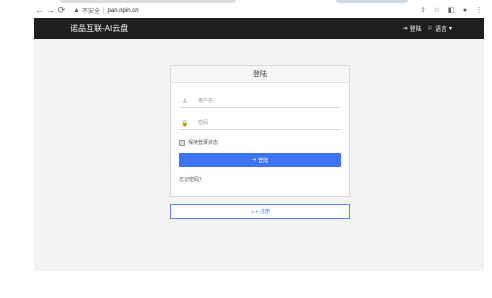 This screenshot has width=492, height=298. I want to click on toolbar-actions: ⇪ ☆ ◧ ● ⋮, so click(451, 11).